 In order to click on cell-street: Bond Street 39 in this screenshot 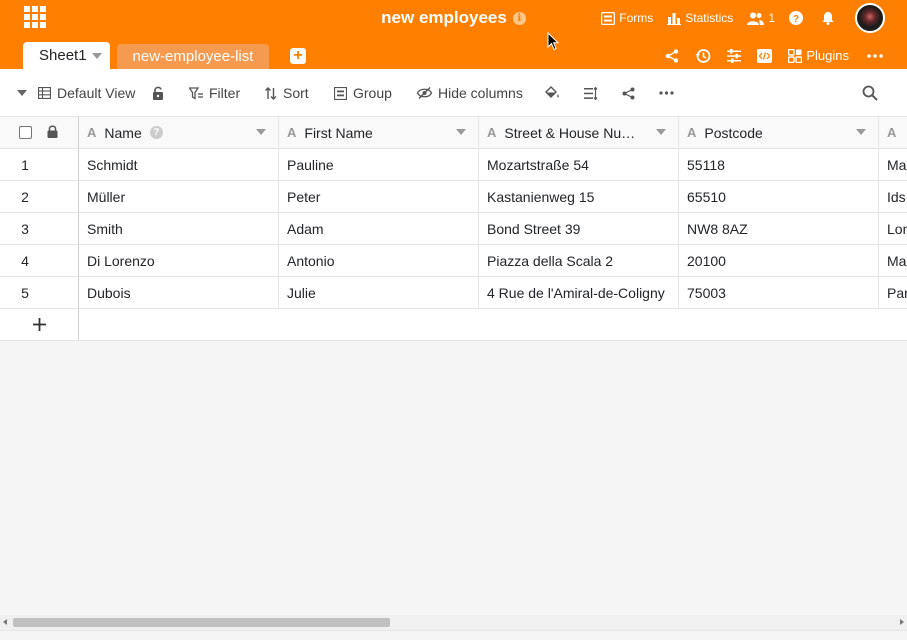, I will do `click(579, 228)`.